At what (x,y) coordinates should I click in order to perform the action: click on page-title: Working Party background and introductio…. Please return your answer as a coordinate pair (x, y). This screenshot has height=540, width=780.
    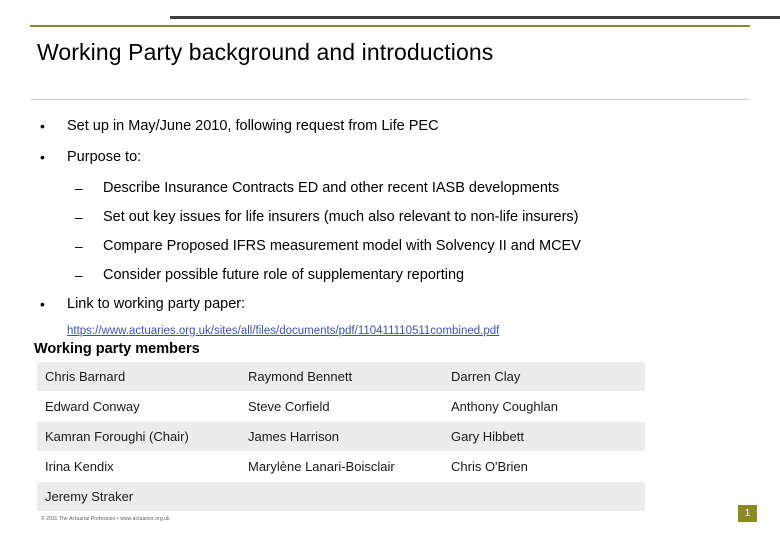
    Looking at the image, I should click on (265, 52).